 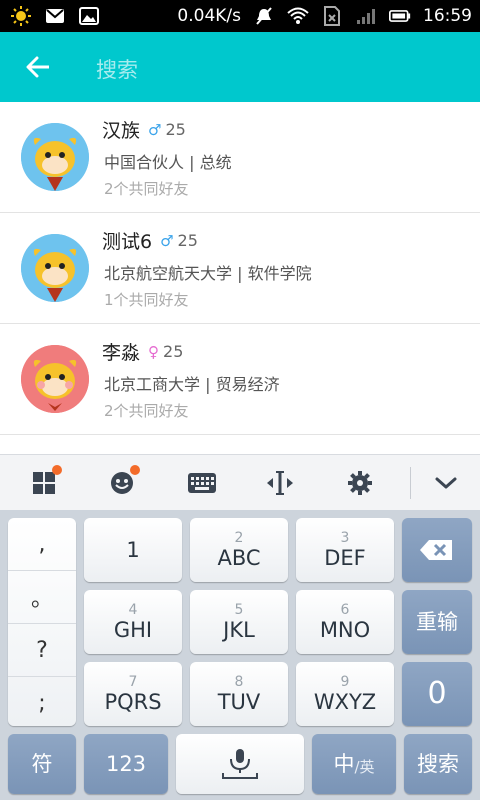 I want to click on key-5: 5 JKL, so click(x=239, y=622).